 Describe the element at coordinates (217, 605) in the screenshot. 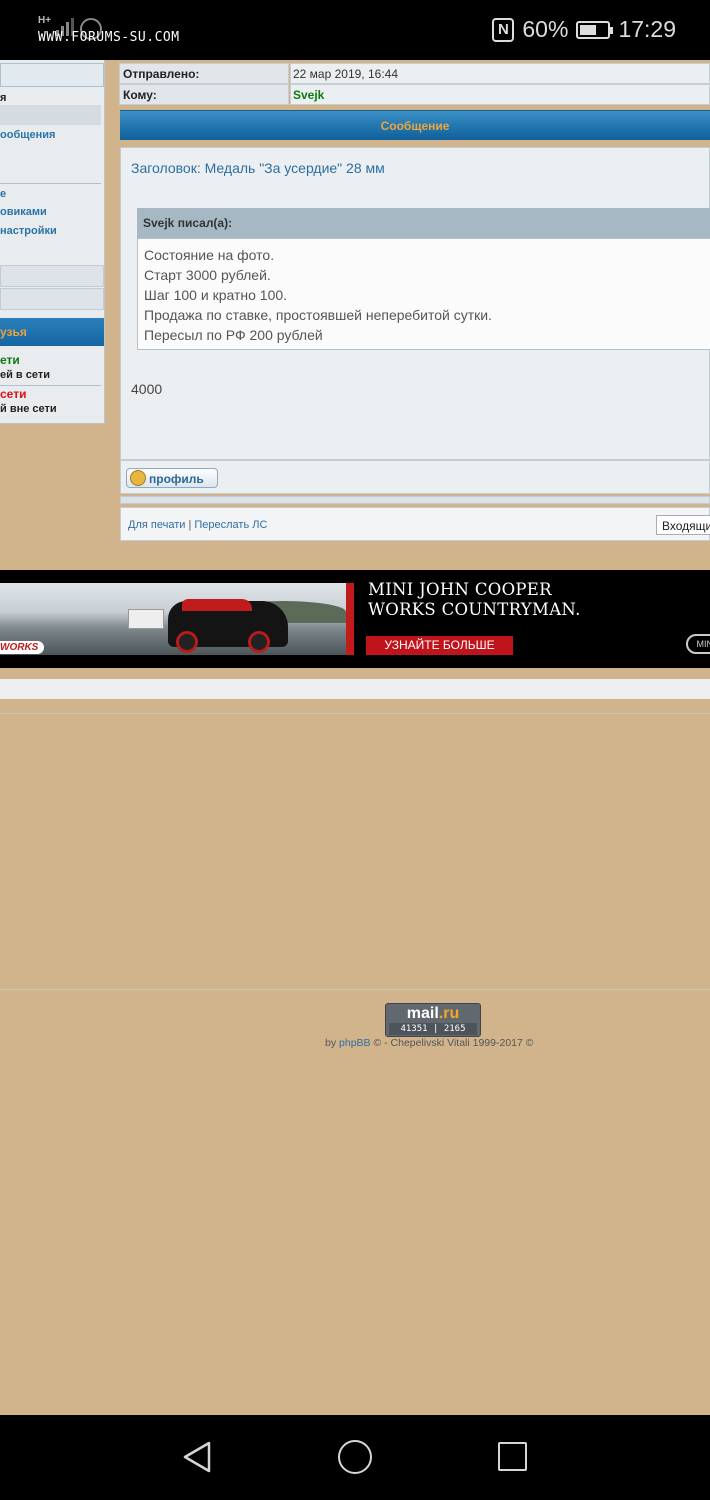

I see `car-roof` at that location.